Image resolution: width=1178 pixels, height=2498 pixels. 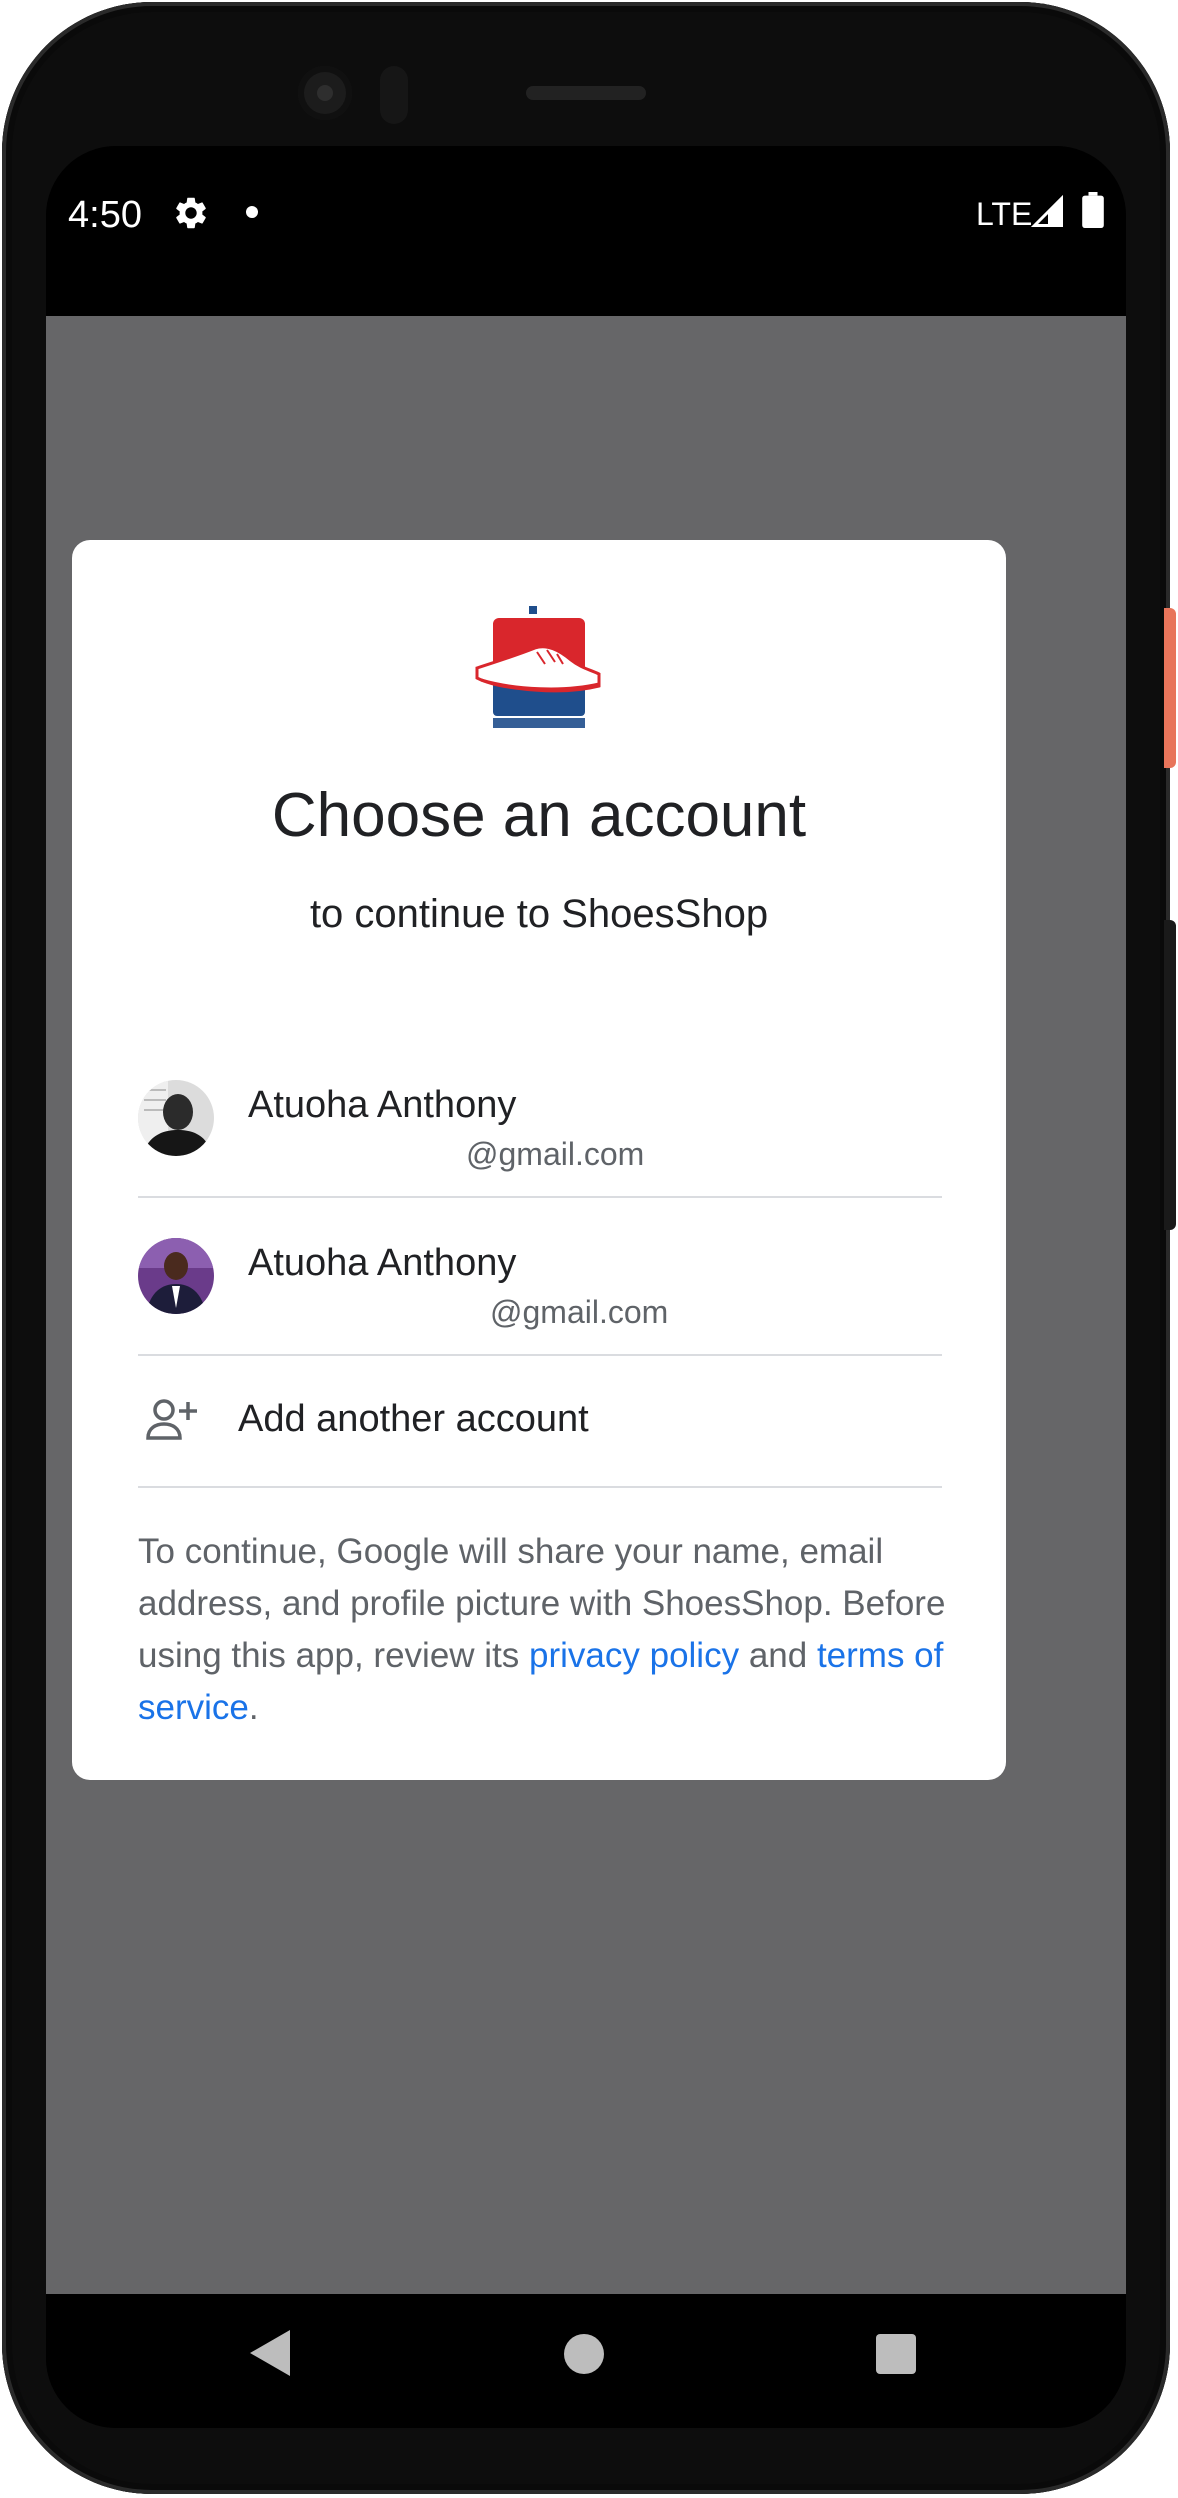 What do you see at coordinates (896, 2354) in the screenshot?
I see `recents-icon` at bounding box center [896, 2354].